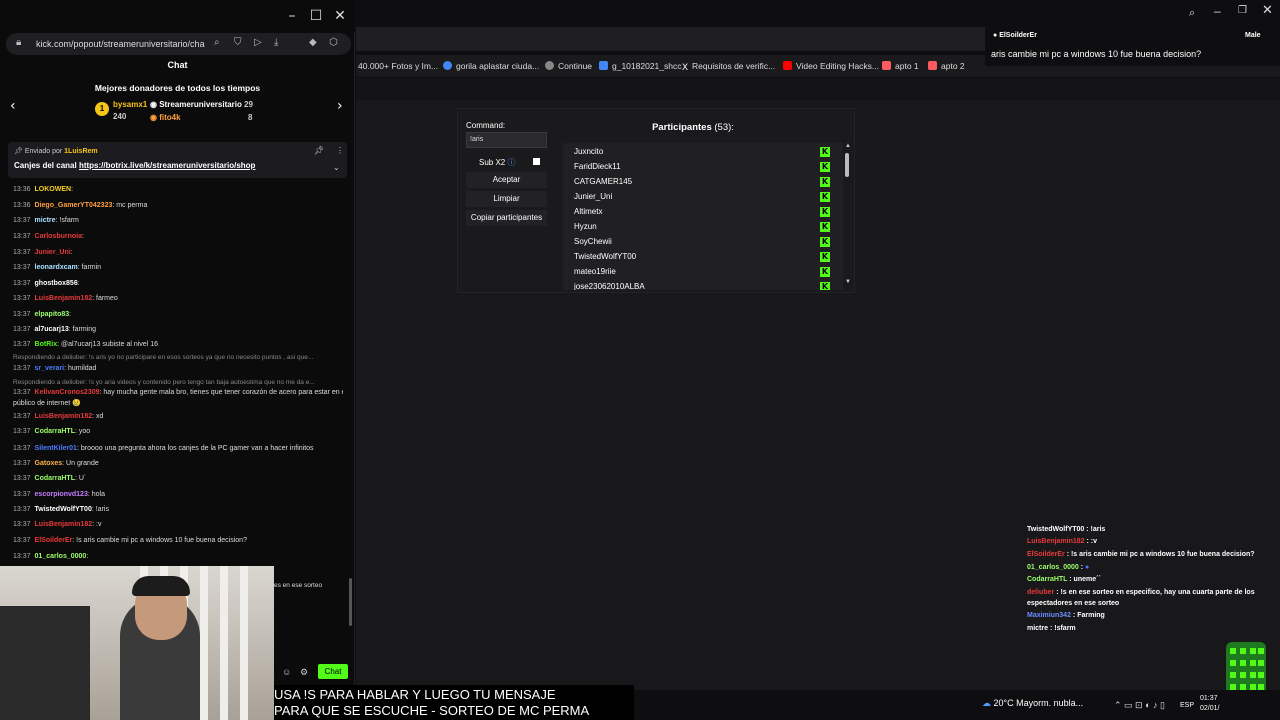 This screenshot has height=720, width=1280. I want to click on message-username: BotRix, so click(46, 344).